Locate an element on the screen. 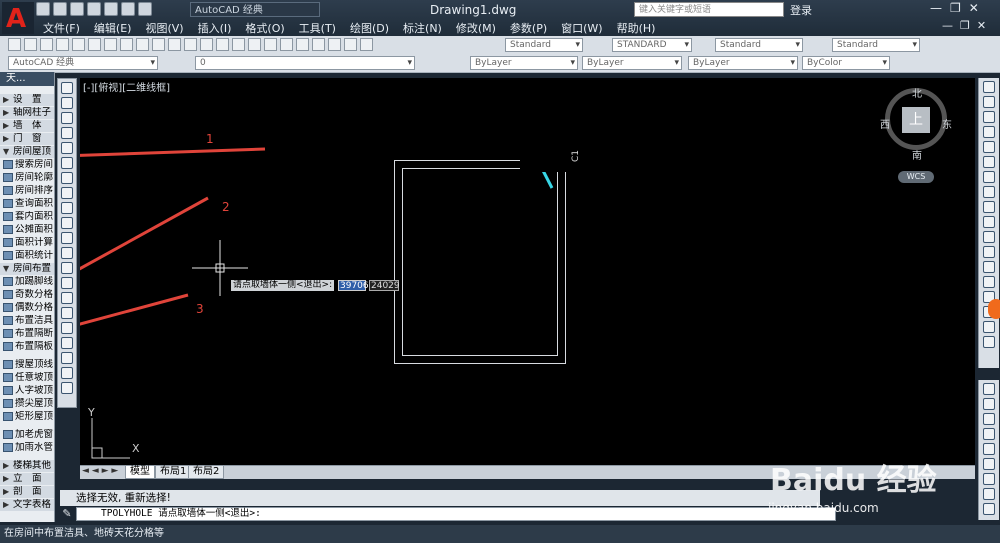 The height and width of the screenshot is (543, 1000). layer-dropdown: 0 is located at coordinates (305, 63).